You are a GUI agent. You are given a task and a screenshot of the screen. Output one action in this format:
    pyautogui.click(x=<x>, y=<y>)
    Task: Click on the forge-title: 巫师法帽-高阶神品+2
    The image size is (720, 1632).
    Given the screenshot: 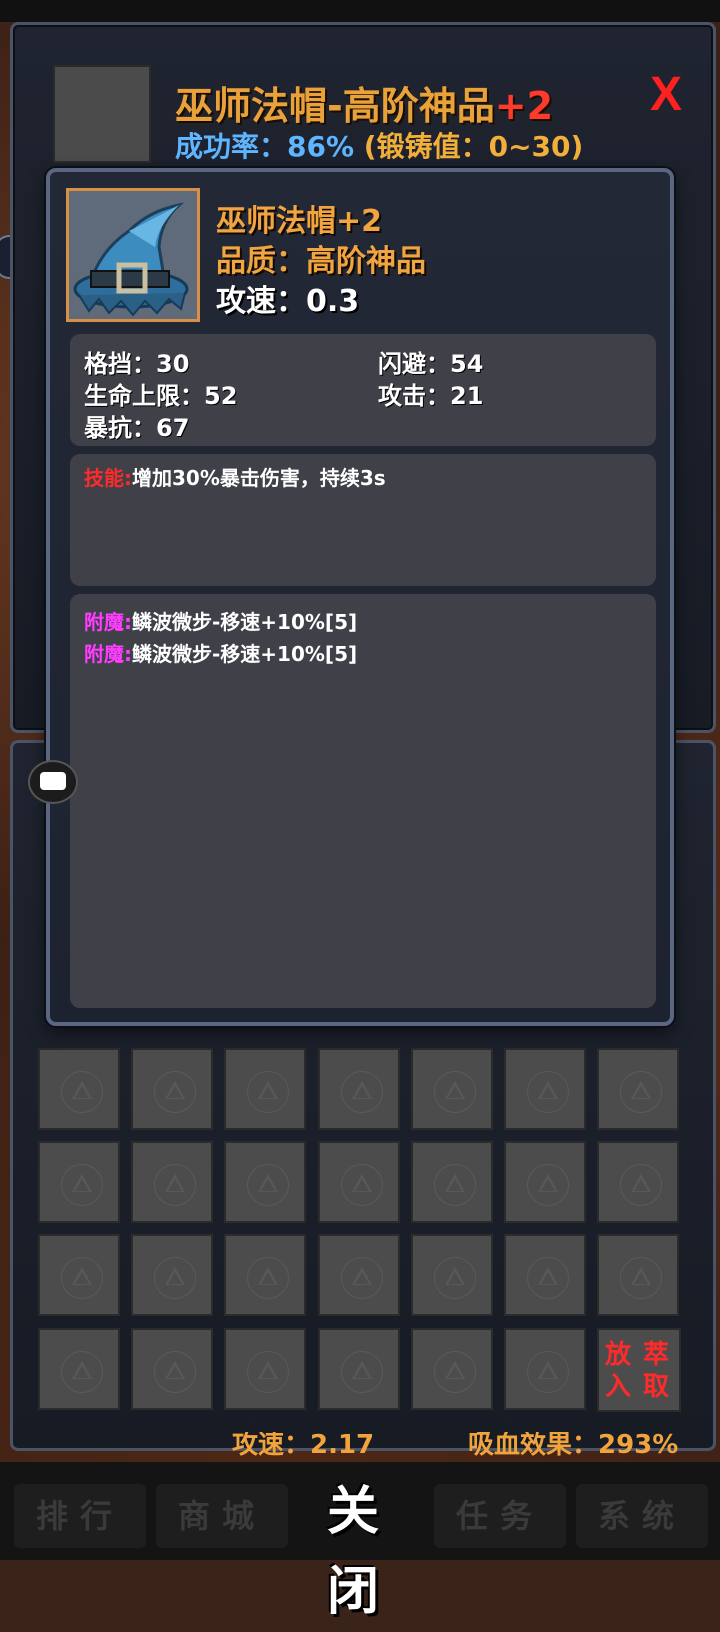 What is the action you would take?
    pyautogui.click(x=364, y=102)
    